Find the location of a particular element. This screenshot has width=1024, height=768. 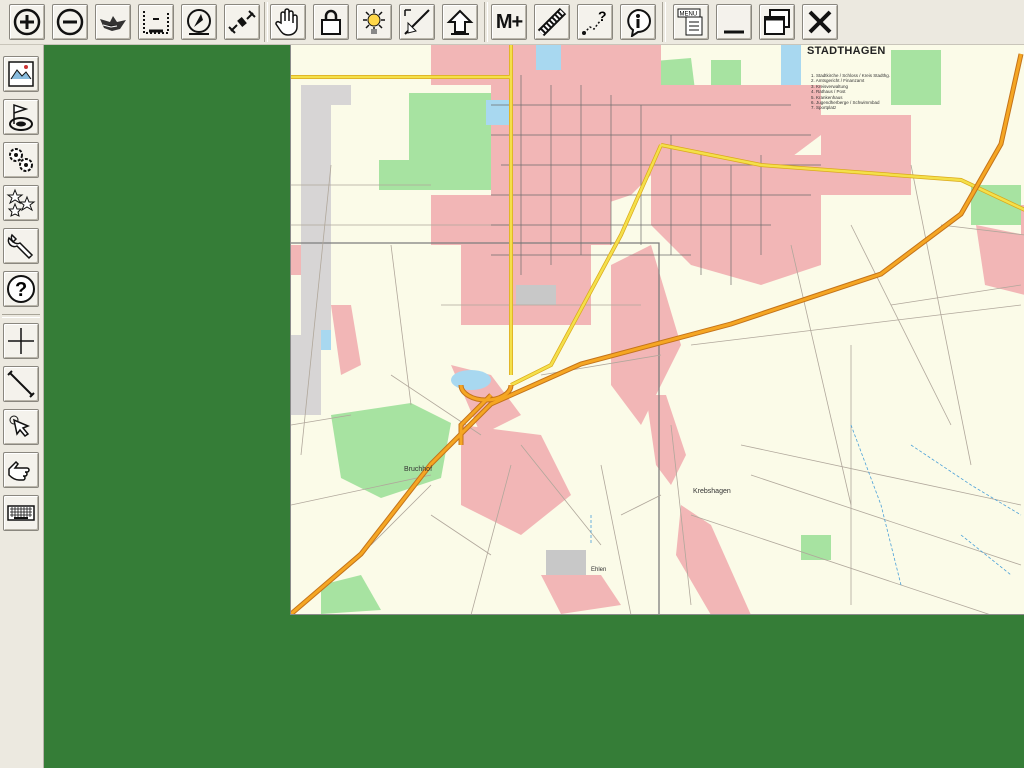

measure-line-icon is located at coordinates (21, 384).